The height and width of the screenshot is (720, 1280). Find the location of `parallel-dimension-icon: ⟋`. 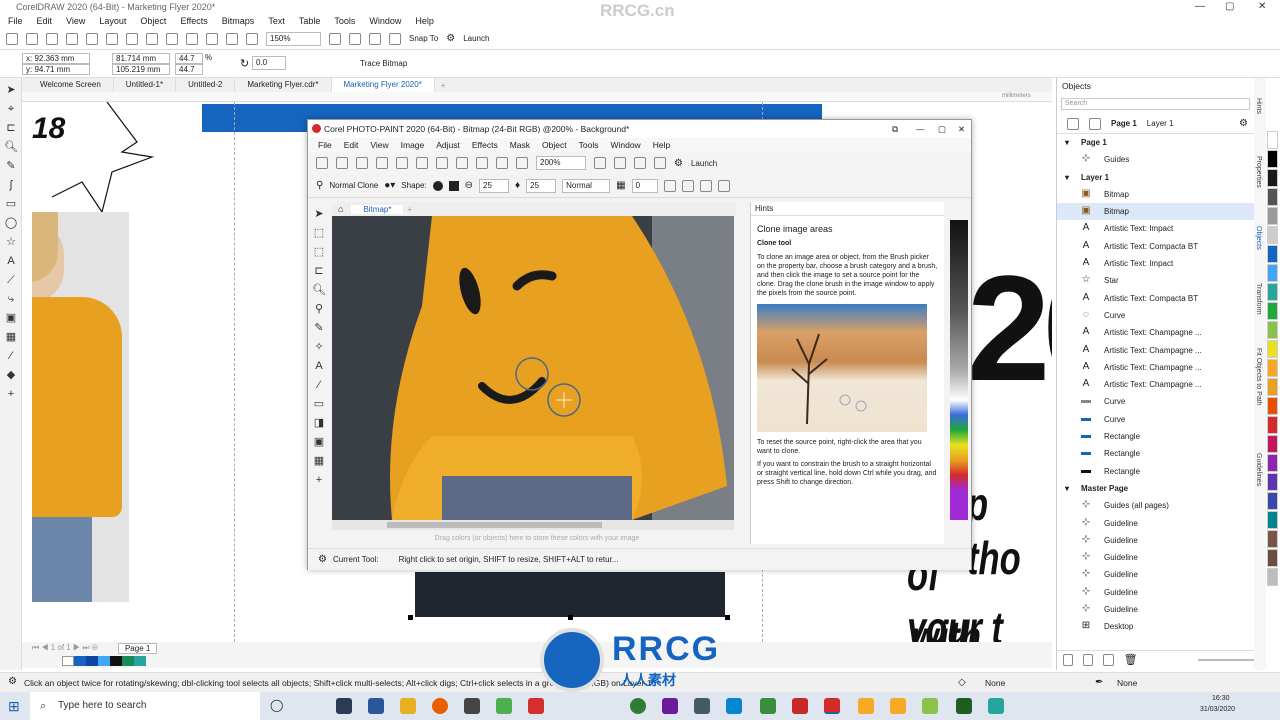

parallel-dimension-icon: ⟋ is located at coordinates (11, 280).